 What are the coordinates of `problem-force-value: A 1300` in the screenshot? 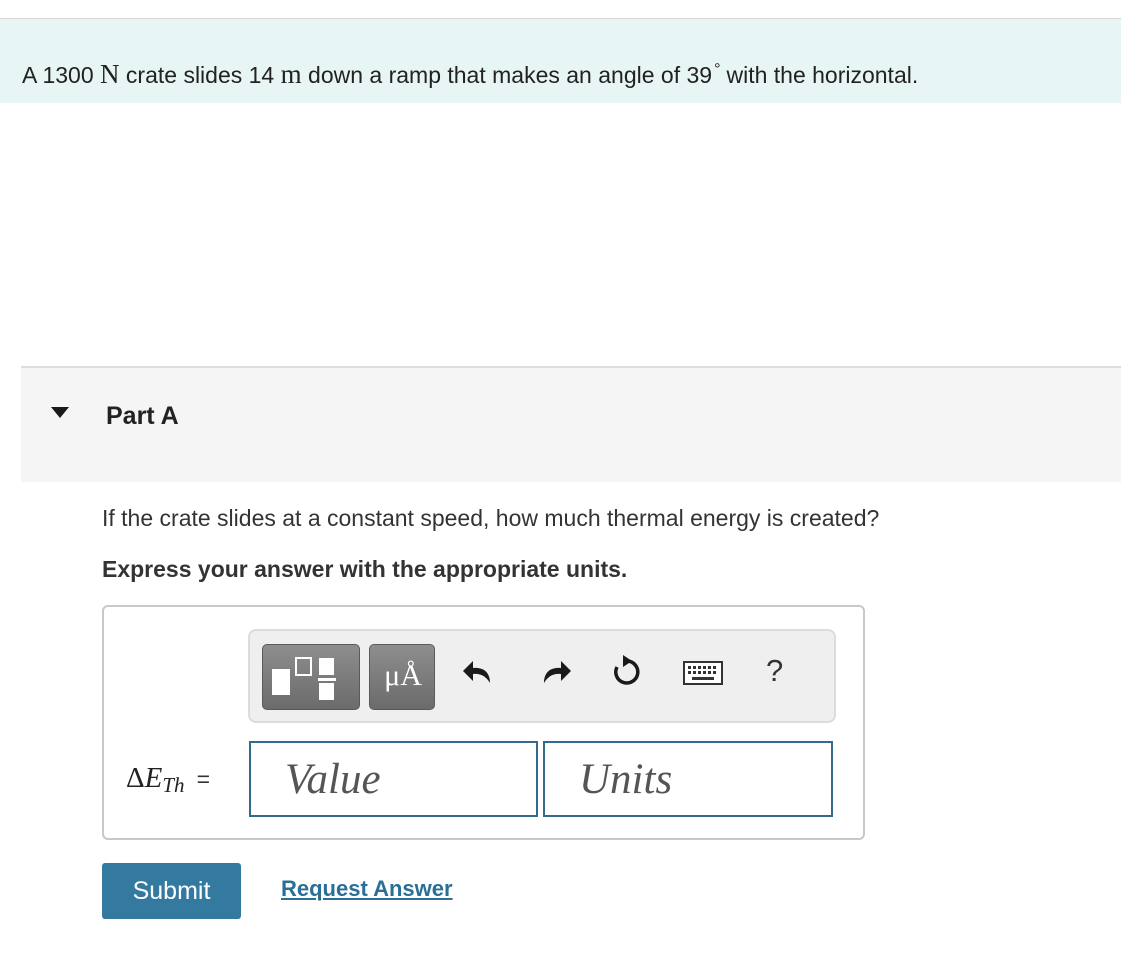 It's located at (58, 75).